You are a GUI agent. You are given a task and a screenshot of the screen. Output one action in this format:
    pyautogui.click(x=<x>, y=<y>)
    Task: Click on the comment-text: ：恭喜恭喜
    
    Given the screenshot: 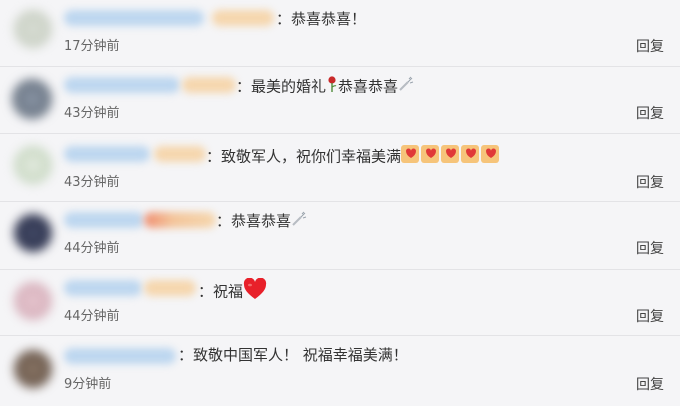 What is the action you would take?
    pyautogui.click(x=261, y=221)
    